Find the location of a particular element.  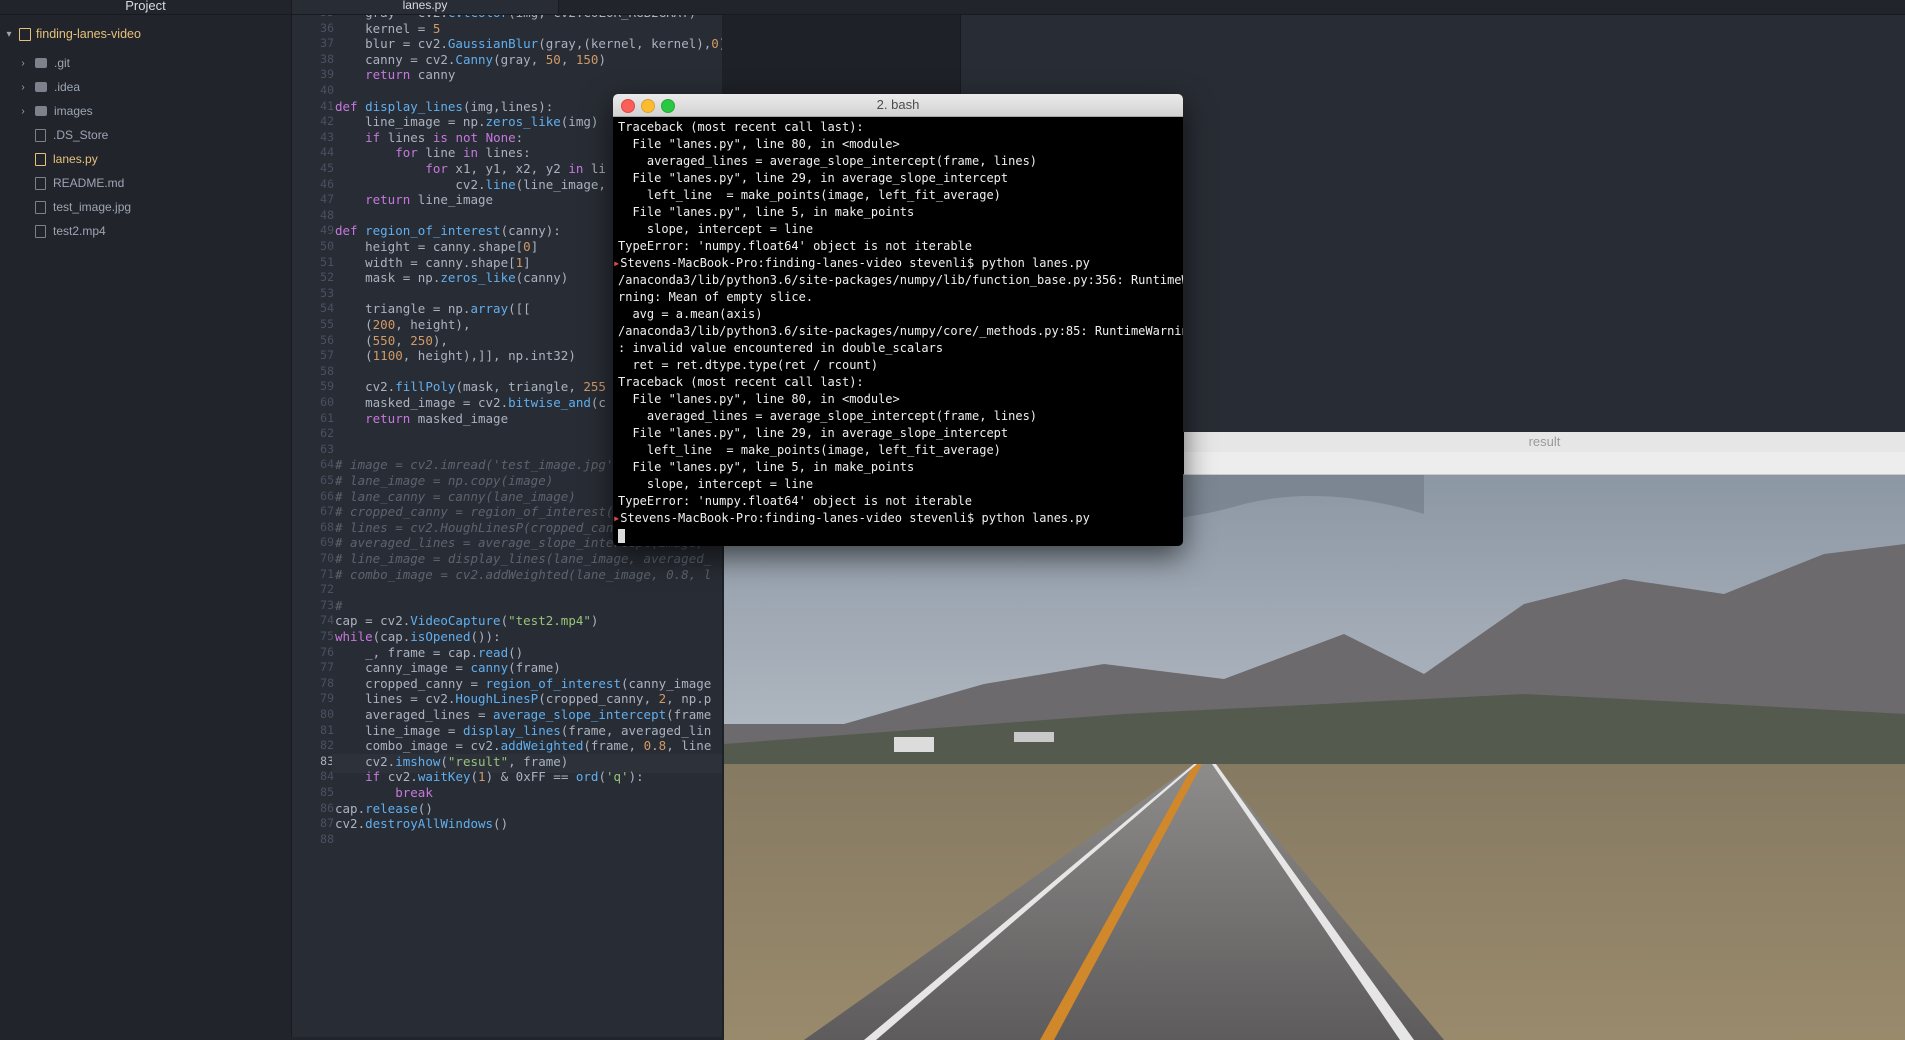

line-number: 44 is located at coordinates (327, 152).